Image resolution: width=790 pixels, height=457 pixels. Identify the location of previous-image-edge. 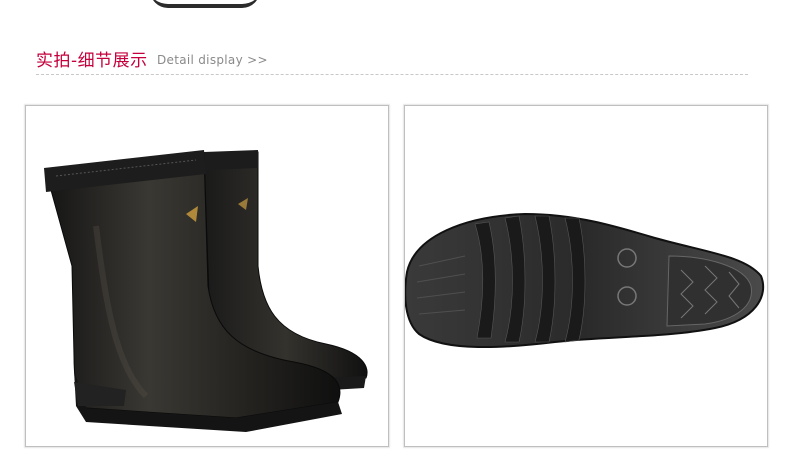
(205, 4).